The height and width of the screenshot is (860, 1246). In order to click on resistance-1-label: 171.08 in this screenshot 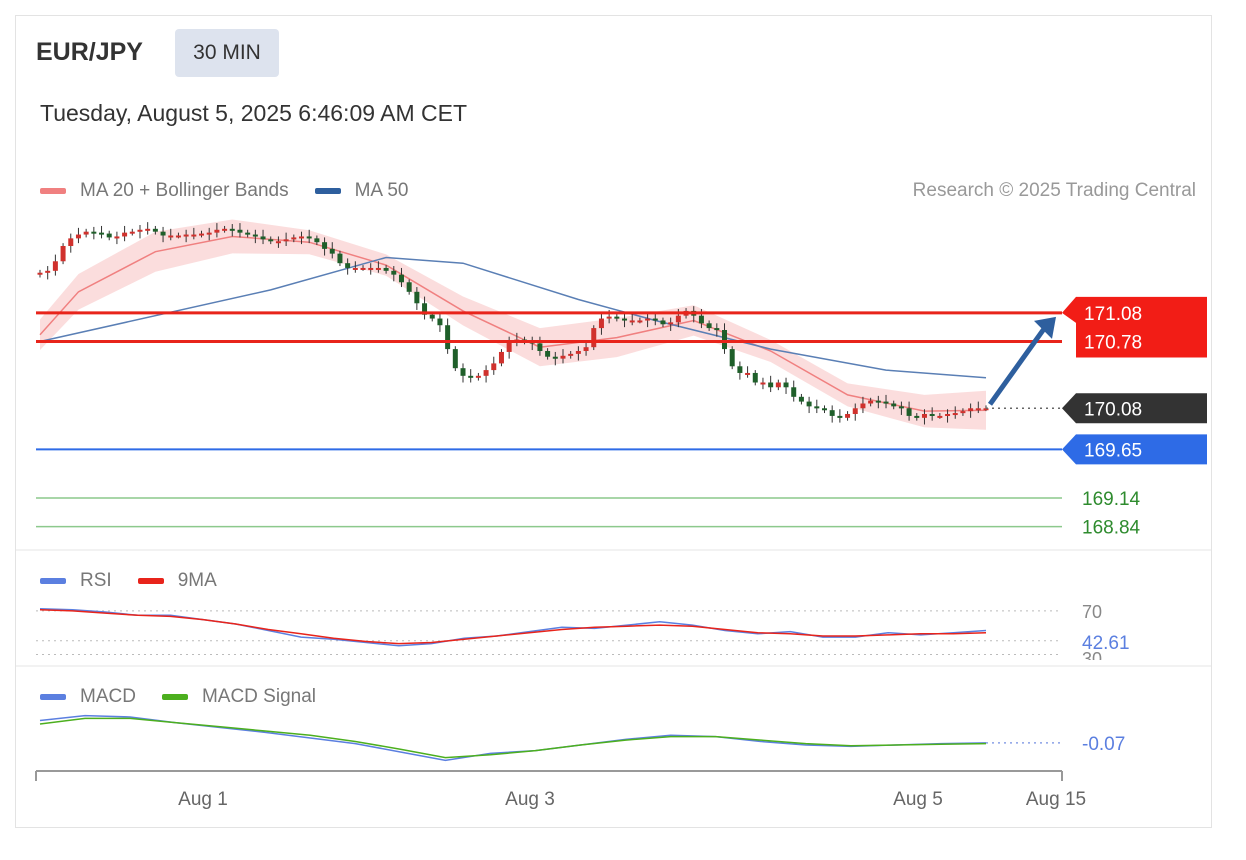, I will do `click(1113, 314)`.